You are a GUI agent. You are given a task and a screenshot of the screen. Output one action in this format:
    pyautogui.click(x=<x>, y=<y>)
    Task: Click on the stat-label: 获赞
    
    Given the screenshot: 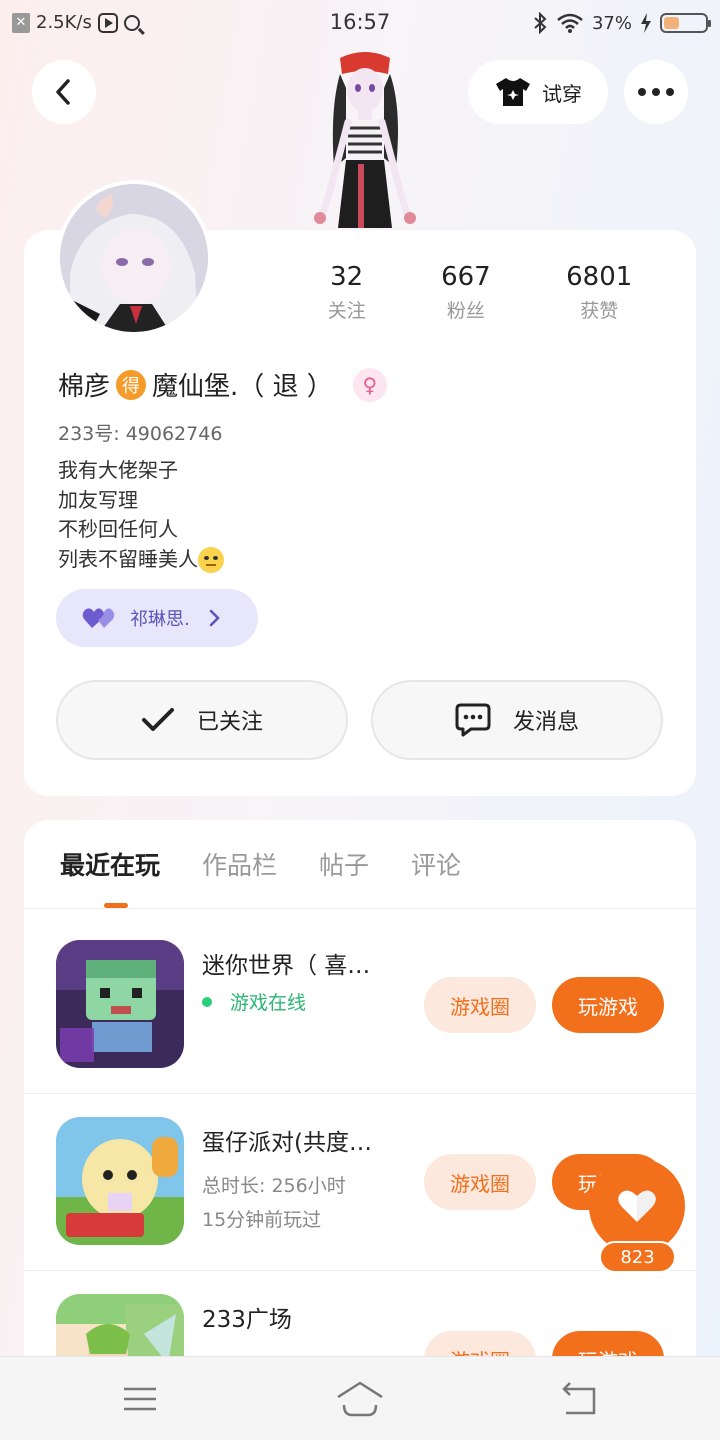 What is the action you would take?
    pyautogui.click(x=599, y=311)
    